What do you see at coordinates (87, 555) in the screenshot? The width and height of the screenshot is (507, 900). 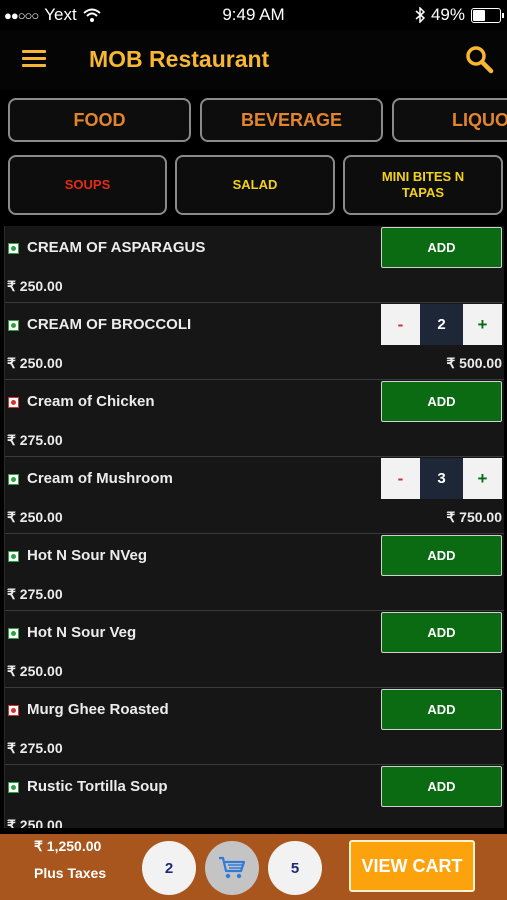 I see `item-name: Hot N Sour NVeg` at bounding box center [87, 555].